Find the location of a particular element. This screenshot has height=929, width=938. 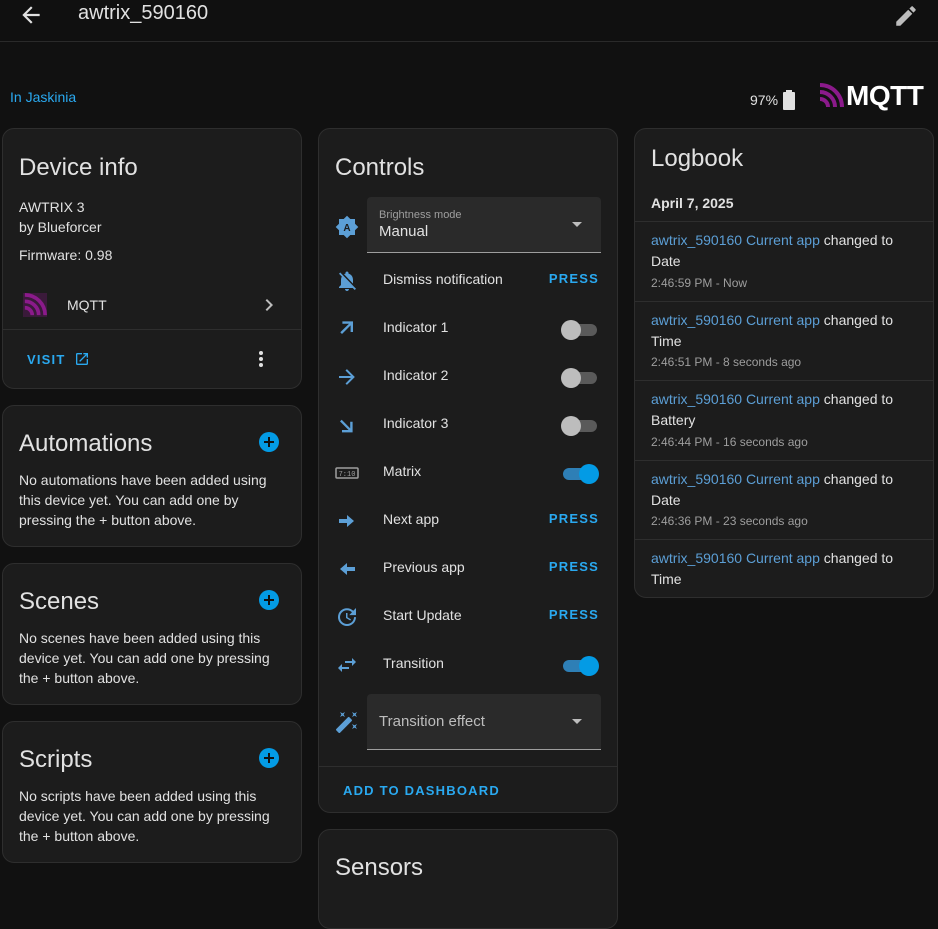

integration-name: MQTT is located at coordinates (87, 305).